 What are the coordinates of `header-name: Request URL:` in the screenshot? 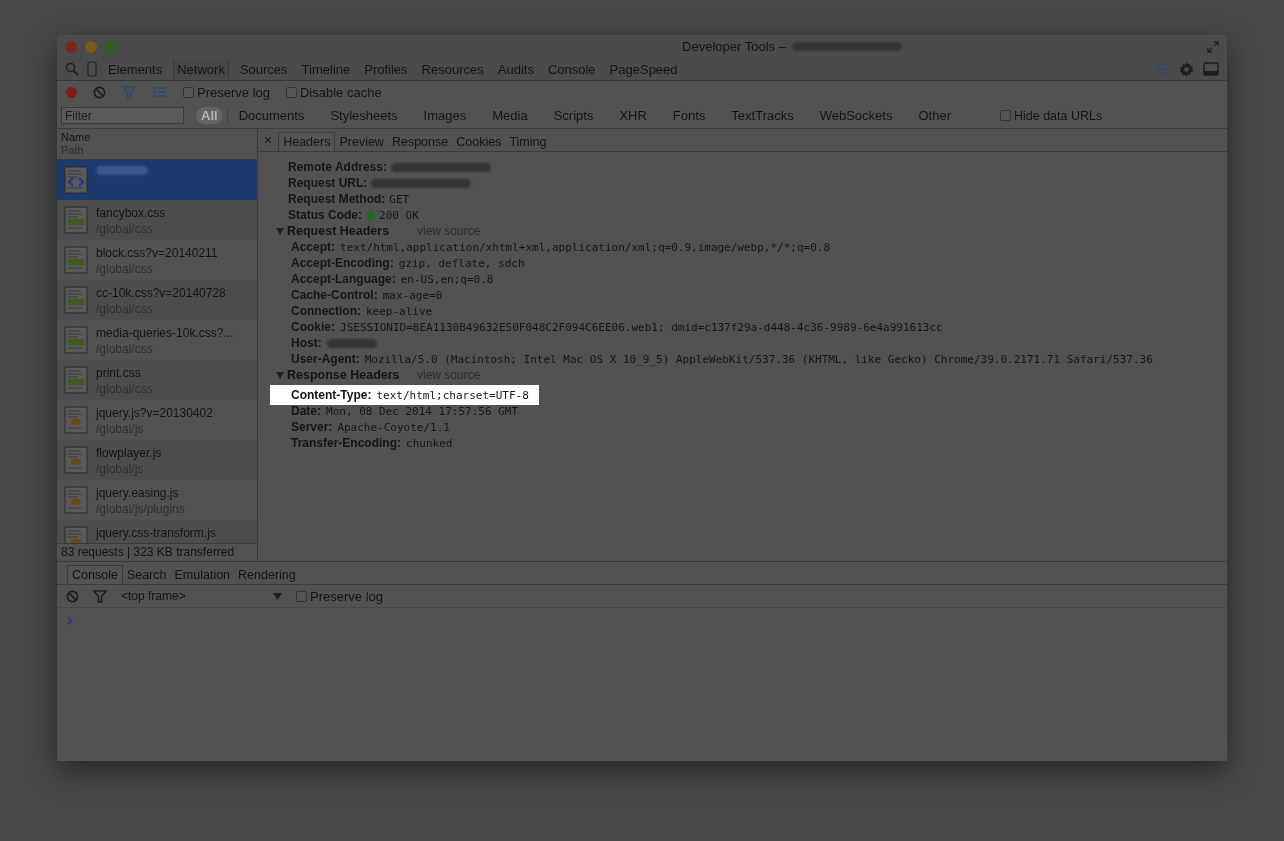 It's located at (328, 183).